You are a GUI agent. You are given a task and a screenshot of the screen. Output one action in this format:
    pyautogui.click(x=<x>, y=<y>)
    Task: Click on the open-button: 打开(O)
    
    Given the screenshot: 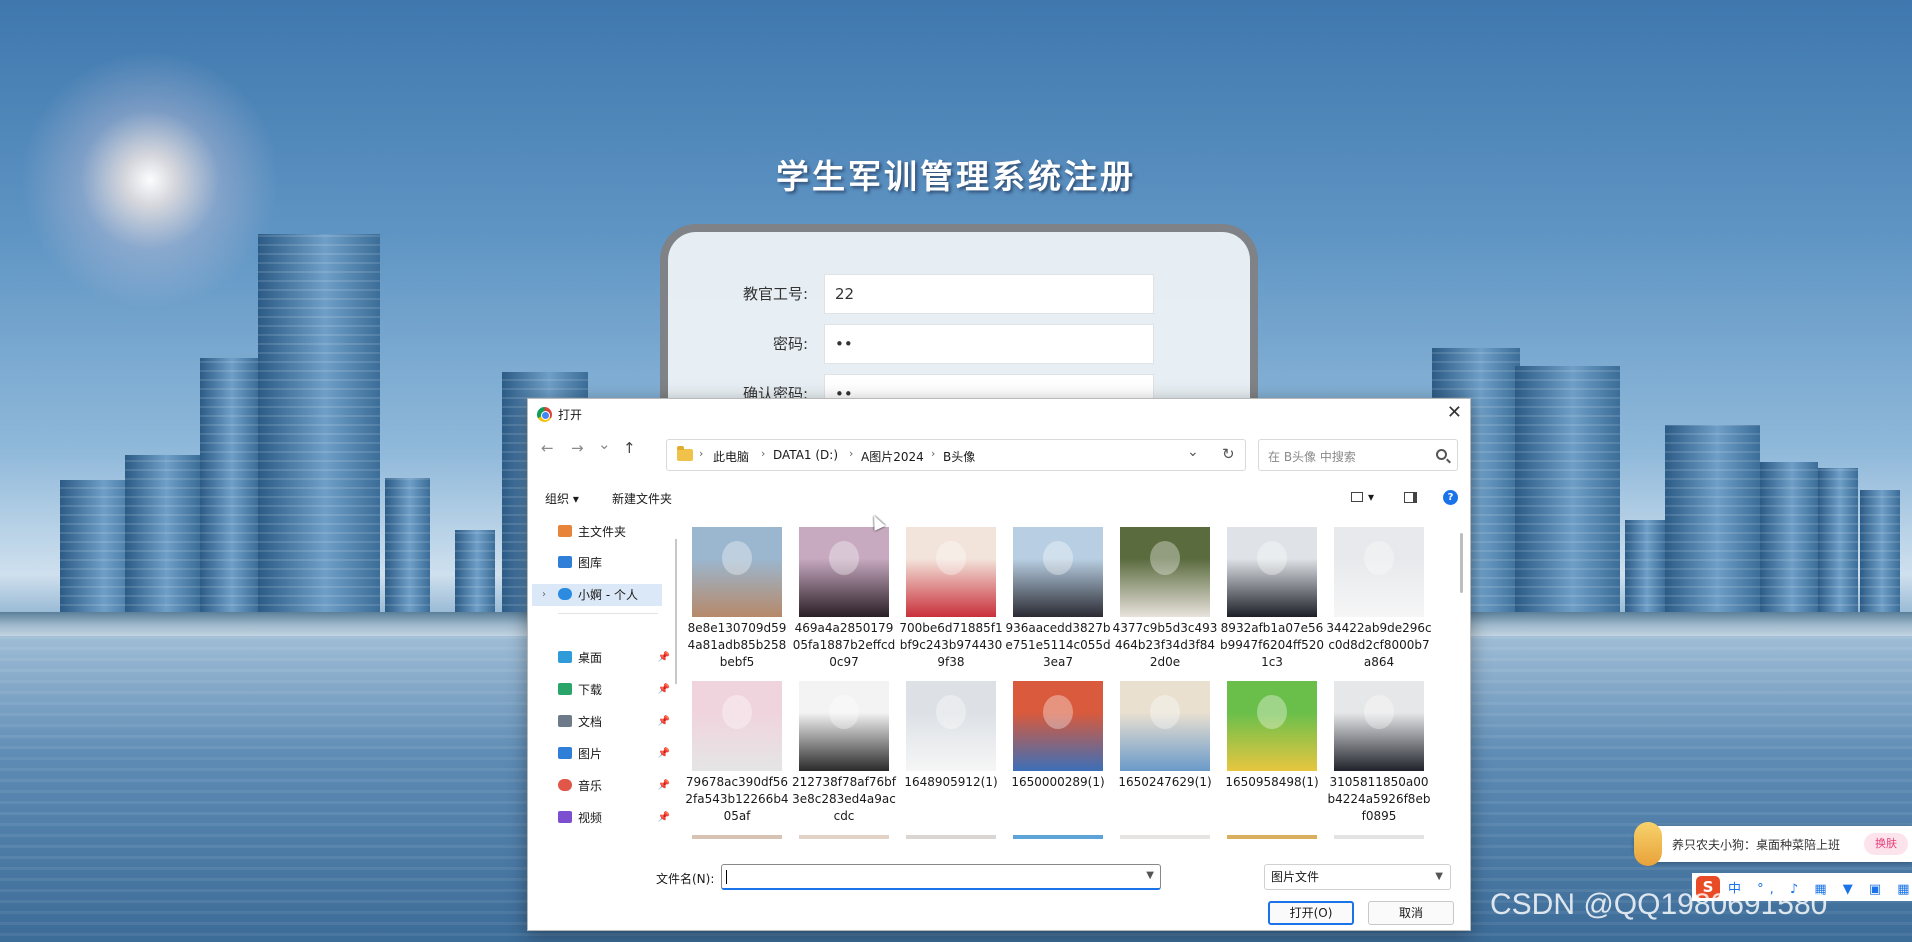 What is the action you would take?
    pyautogui.click(x=1311, y=913)
    